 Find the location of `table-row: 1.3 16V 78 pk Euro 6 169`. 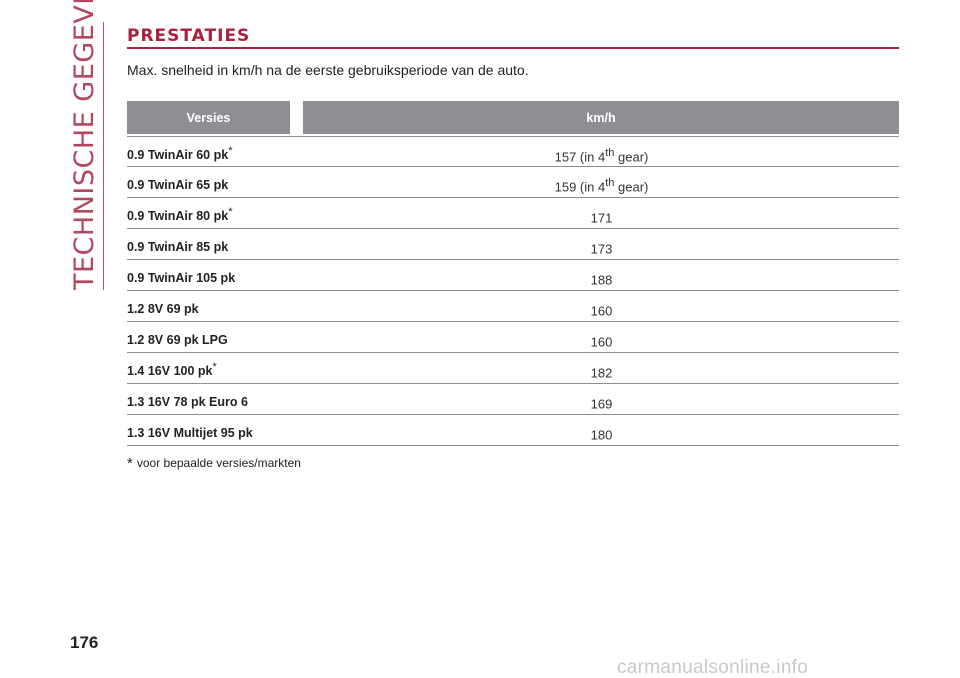

table-row: 1.3 16V 78 pk Euro 6 169 is located at coordinates (513, 399).